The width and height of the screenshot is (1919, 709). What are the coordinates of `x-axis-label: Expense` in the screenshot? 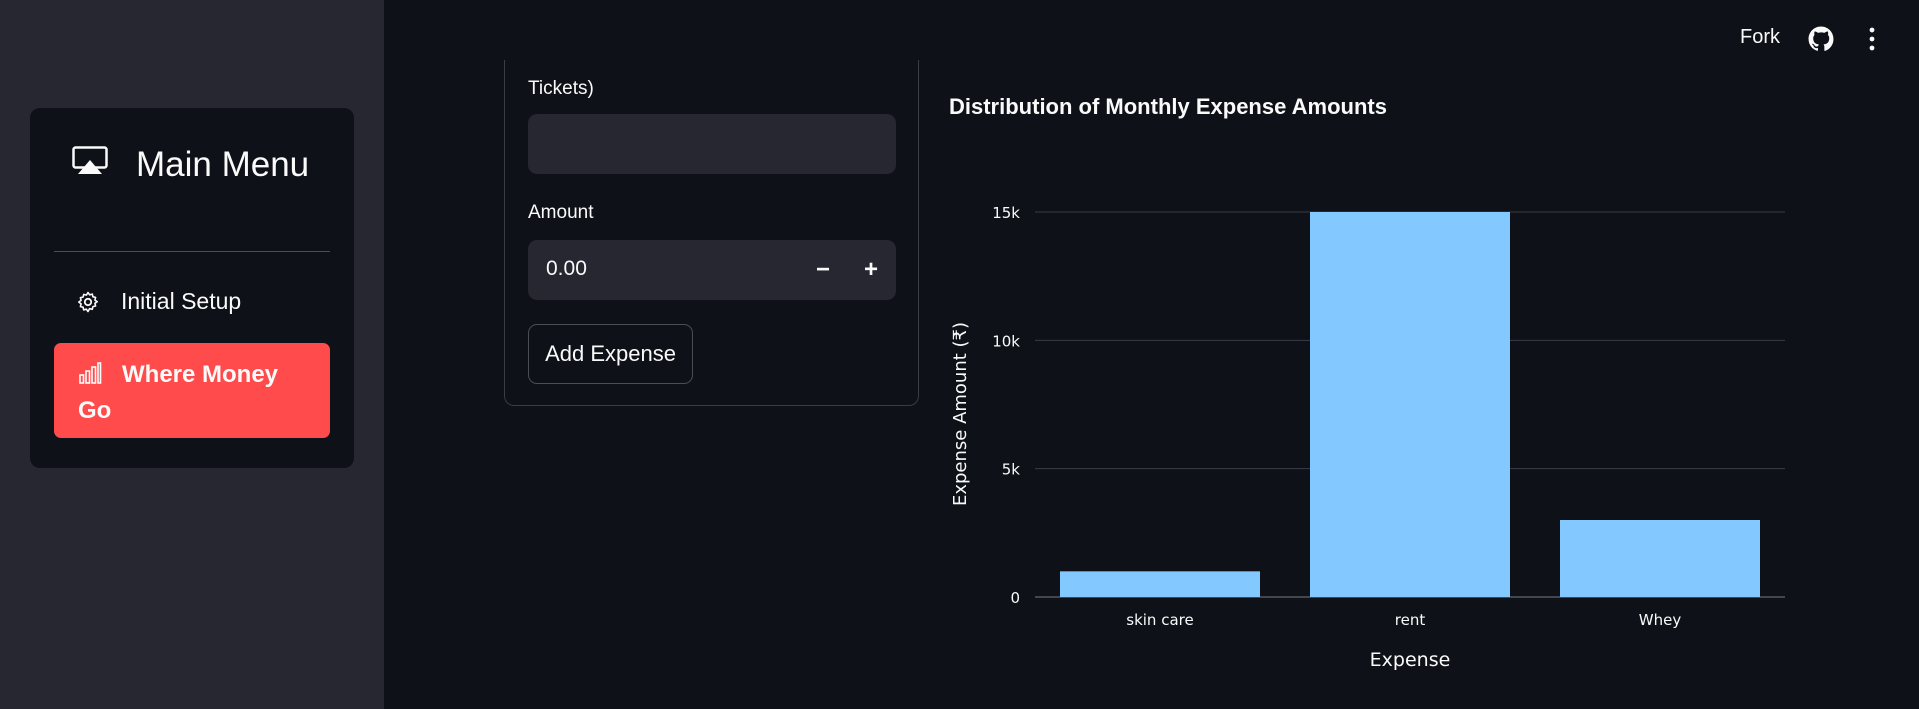 It's located at (1410, 660).